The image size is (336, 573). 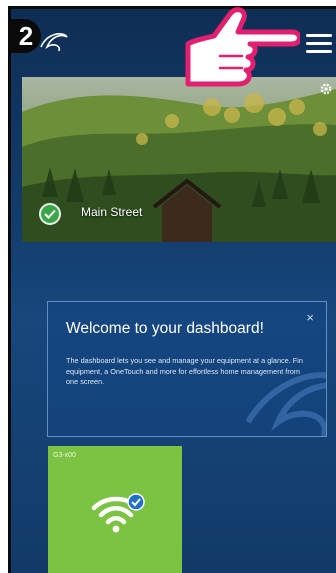 What do you see at coordinates (54, 42) in the screenshot?
I see `brand-swoosh-icon` at bounding box center [54, 42].